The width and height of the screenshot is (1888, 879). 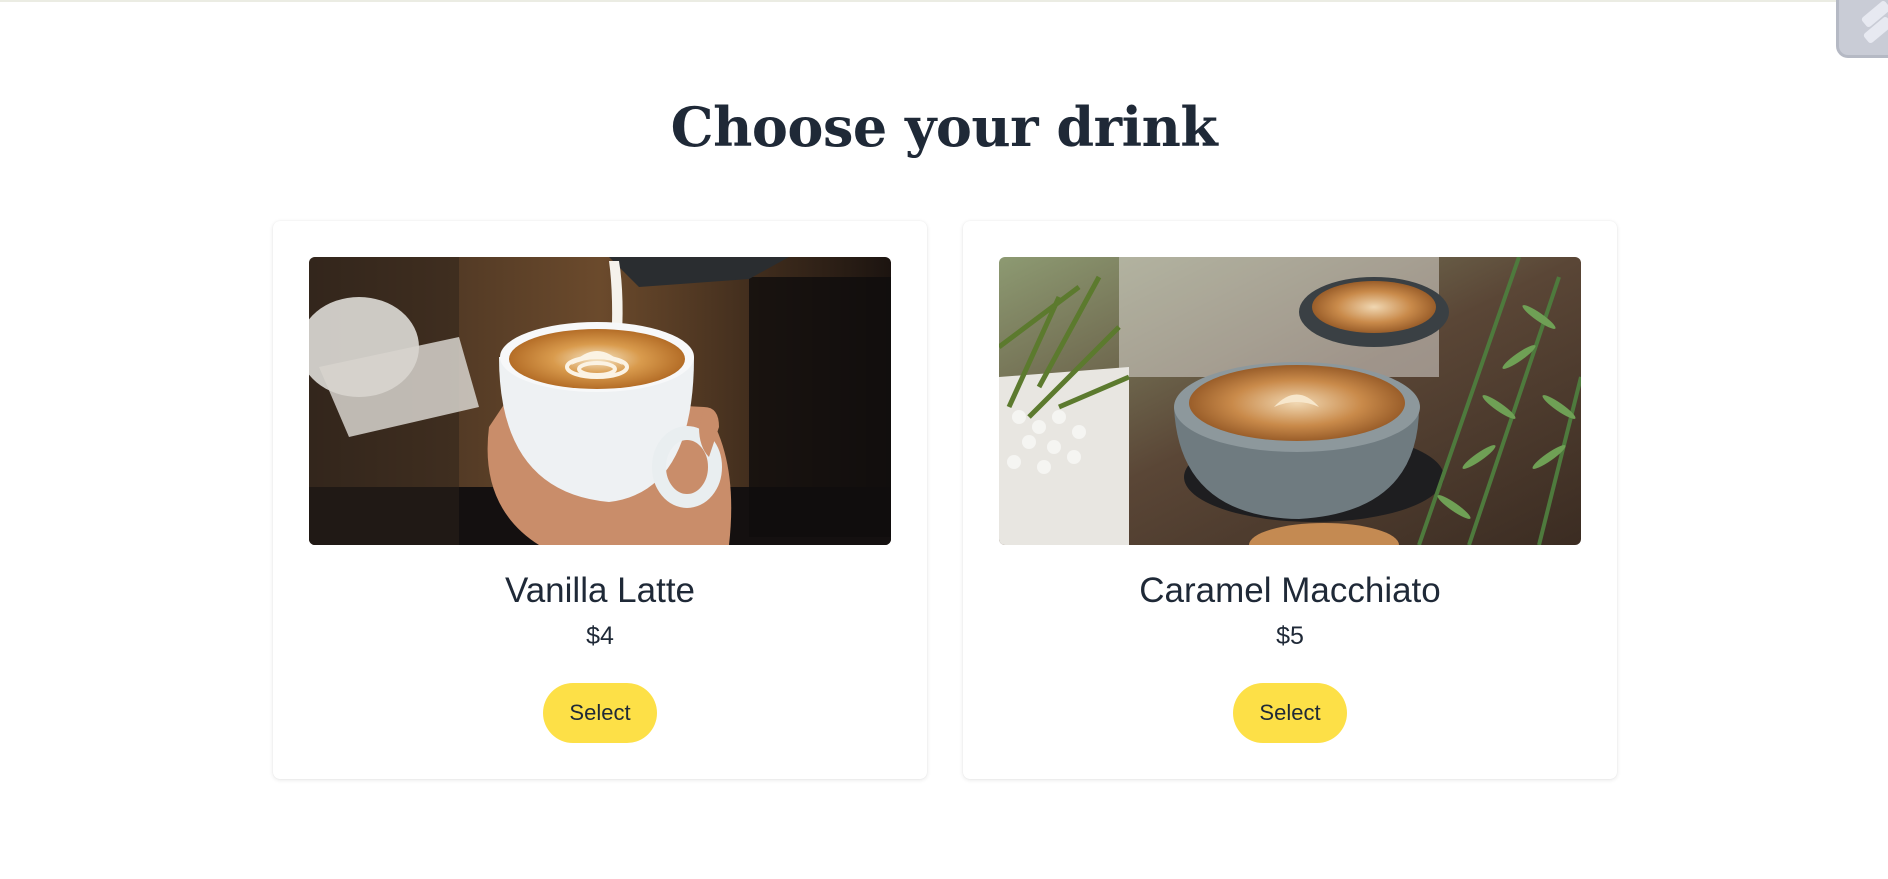 I want to click on select-button-vanilla-latte: Select, so click(x=600, y=713).